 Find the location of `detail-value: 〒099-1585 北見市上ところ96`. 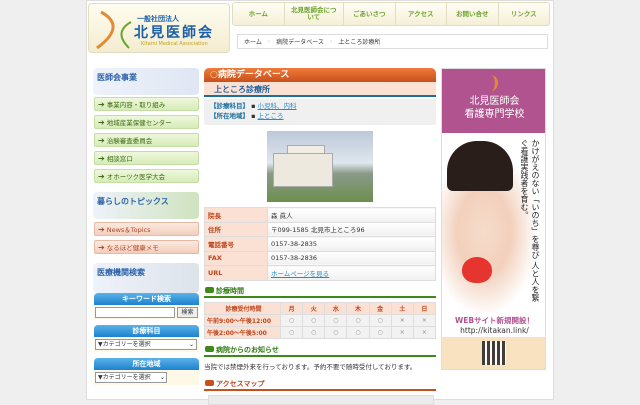

detail-value: 〒099-1585 北見市上ところ96 is located at coordinates (351, 229).